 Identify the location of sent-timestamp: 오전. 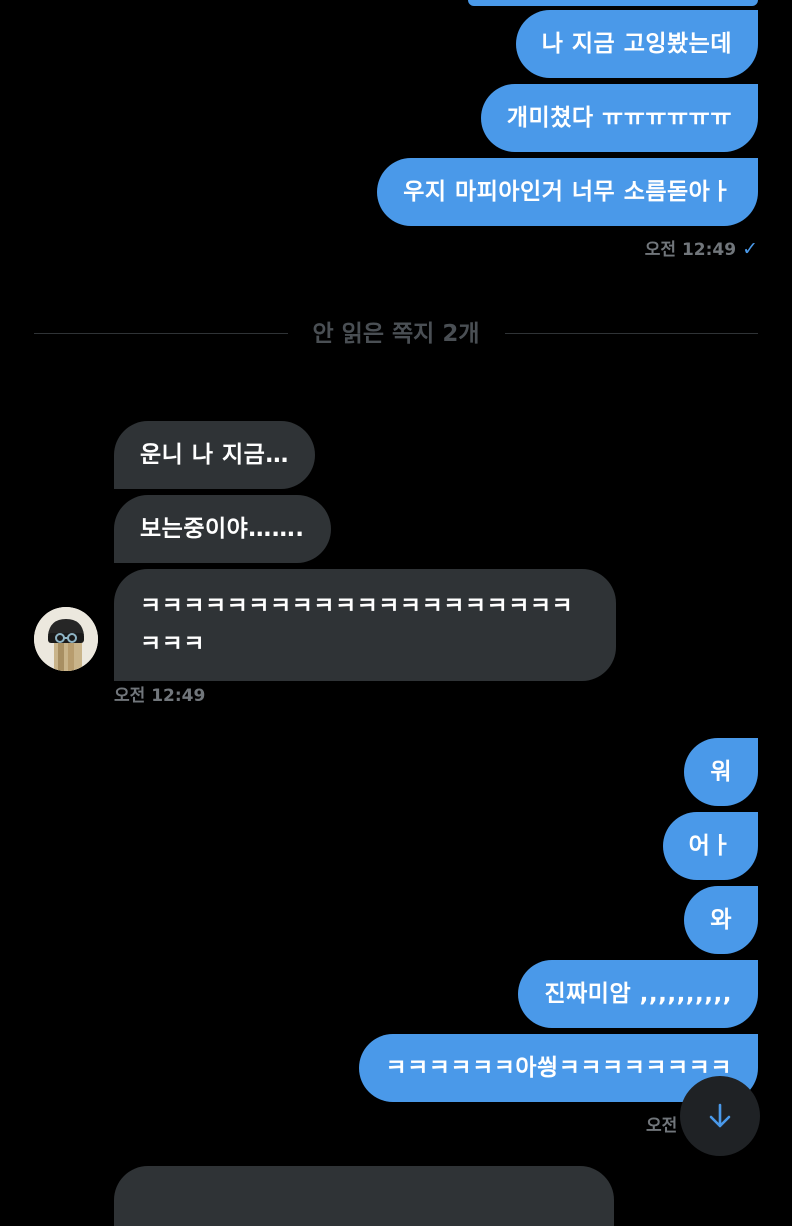
(662, 1126).